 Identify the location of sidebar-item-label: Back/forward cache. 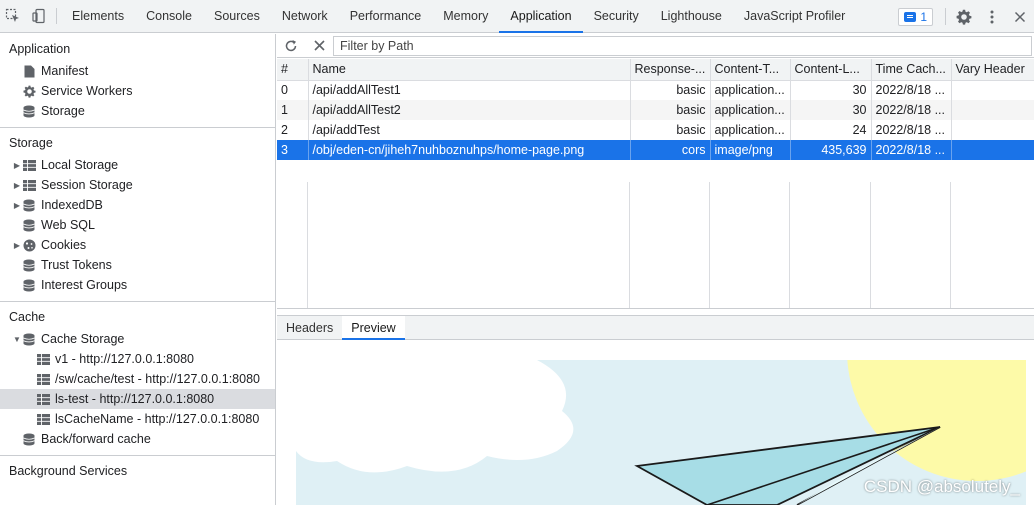
(96, 439).